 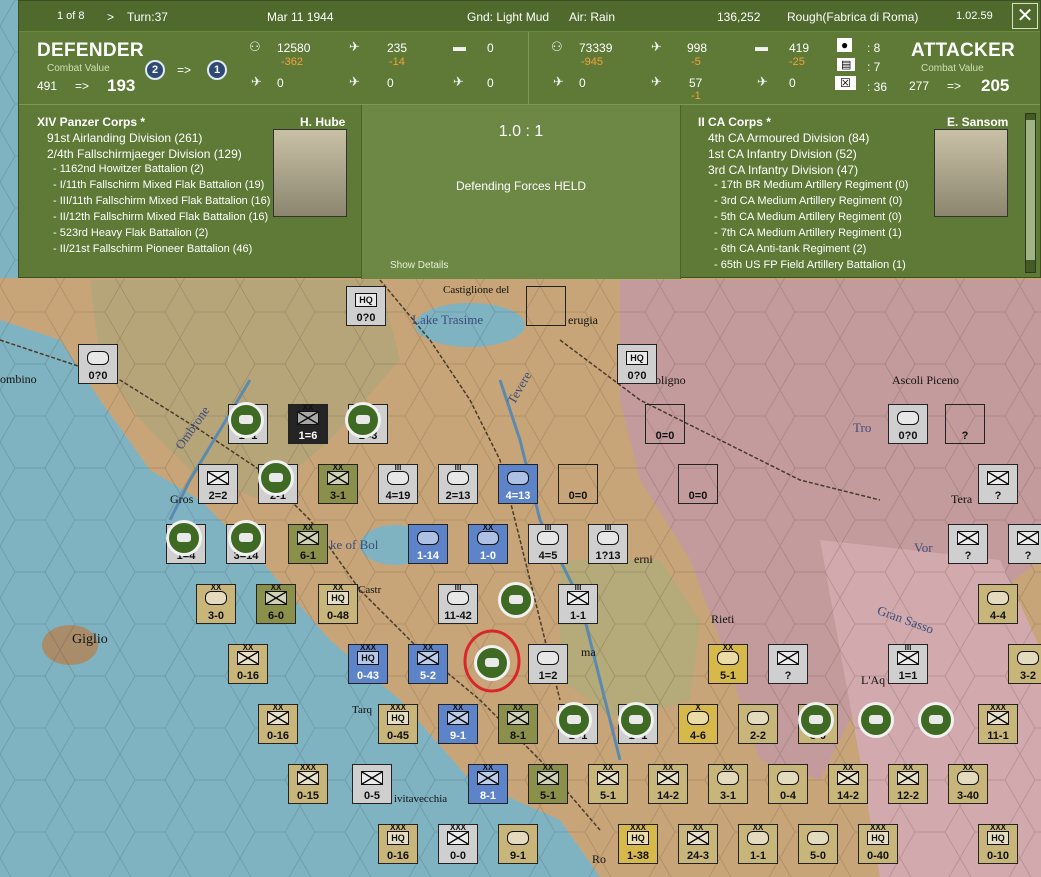 What do you see at coordinates (698, 843) in the screenshot?
I see `unit-counter-u61: XX 24-3` at bounding box center [698, 843].